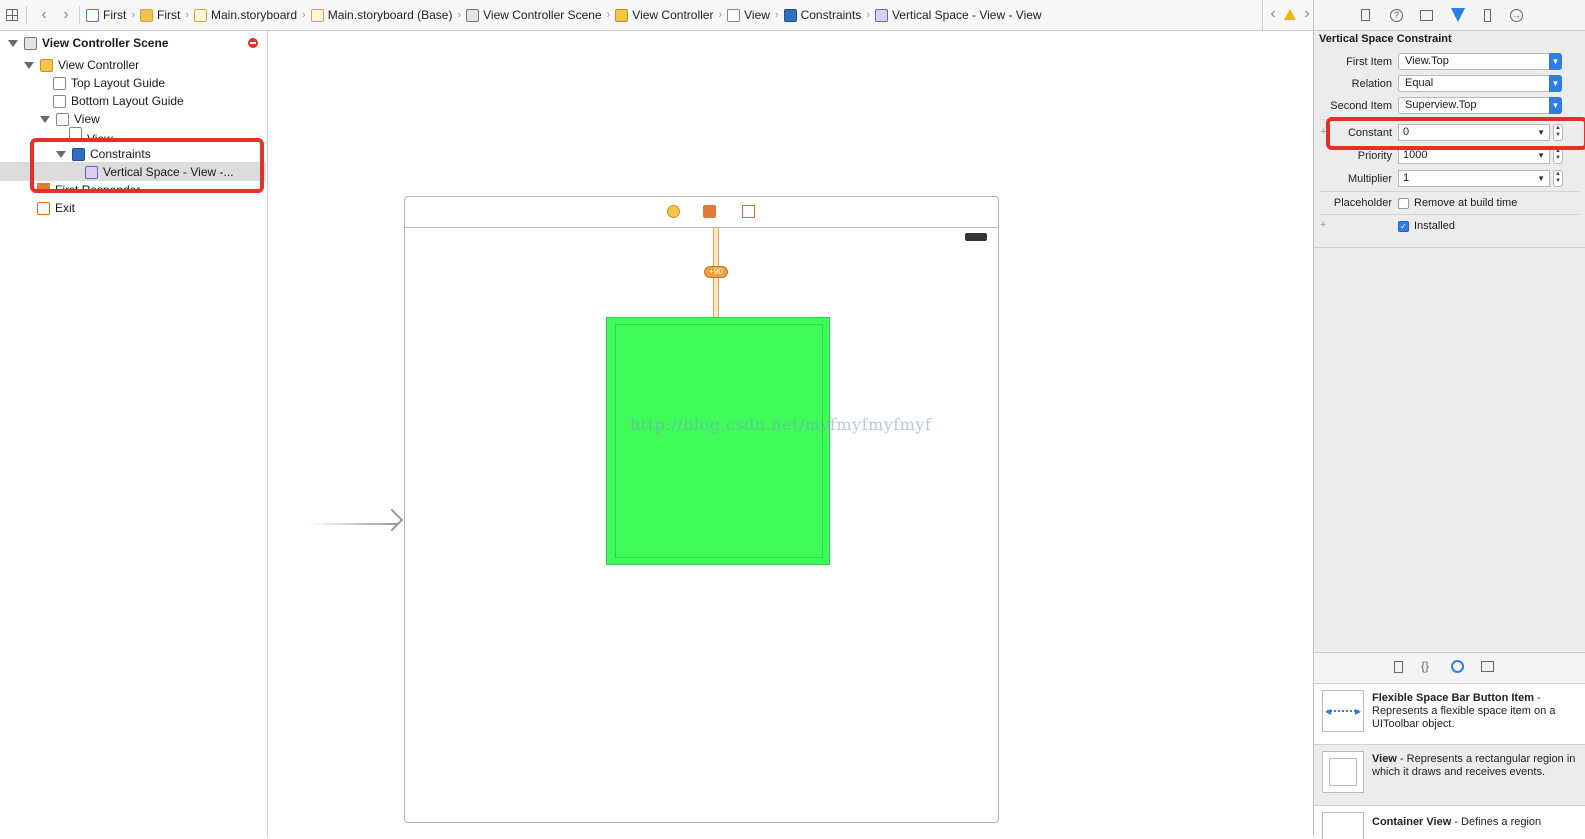  I want to click on forward-arrow-icon: ›, so click(66, 15).